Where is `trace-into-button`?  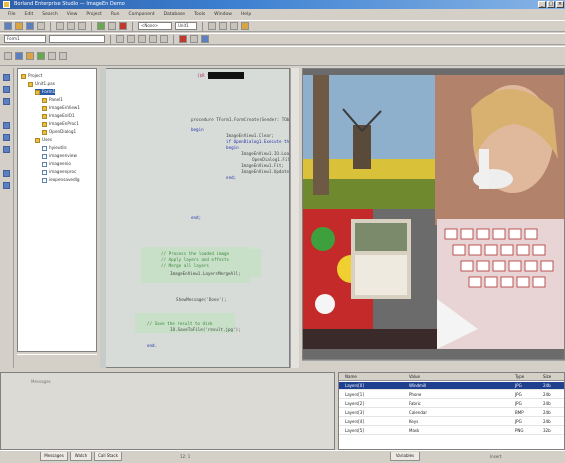 trace-into-button is located at coordinates (223, 26).